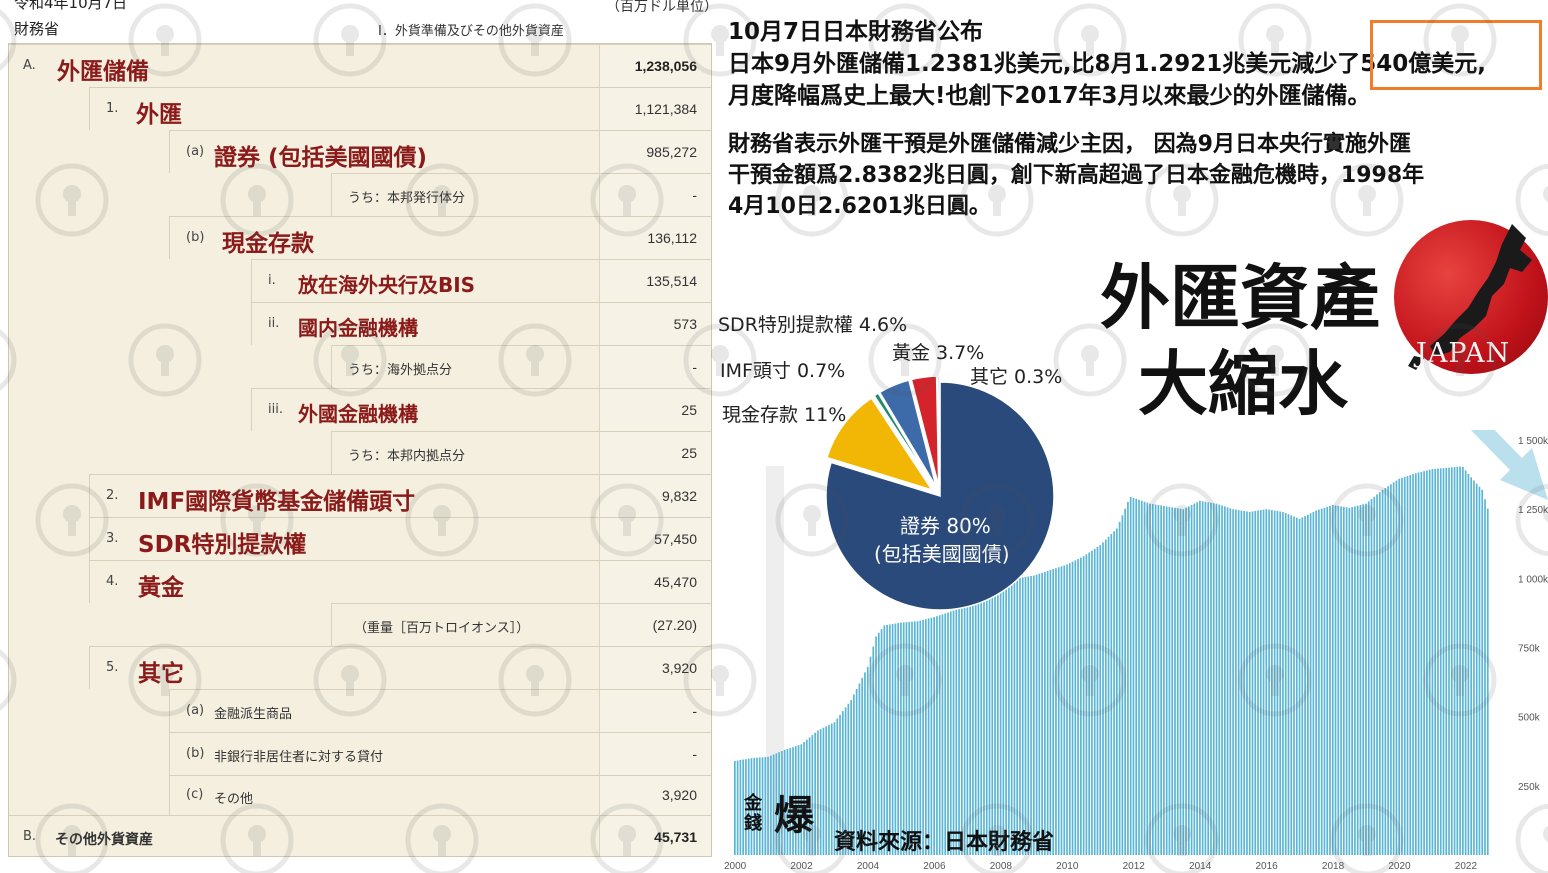 The image size is (1548, 873). I want to click on row-value: 45,731, so click(675, 836).